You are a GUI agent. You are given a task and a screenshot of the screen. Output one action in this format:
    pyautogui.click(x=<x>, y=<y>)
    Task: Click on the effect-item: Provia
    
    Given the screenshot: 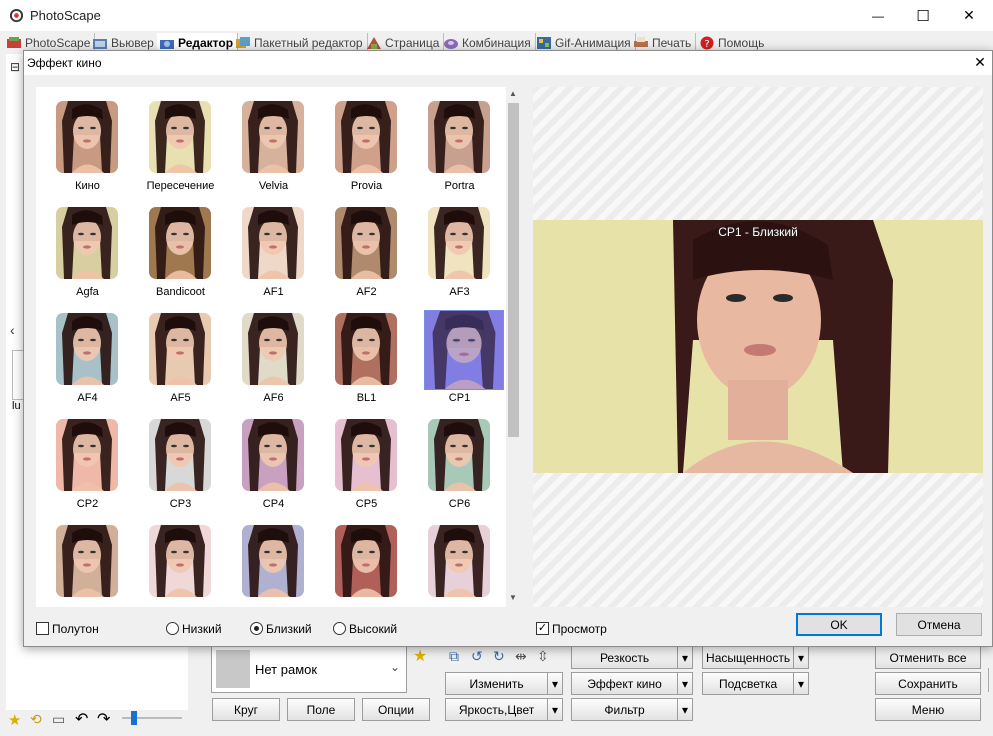 What is the action you would take?
    pyautogui.click(x=366, y=140)
    